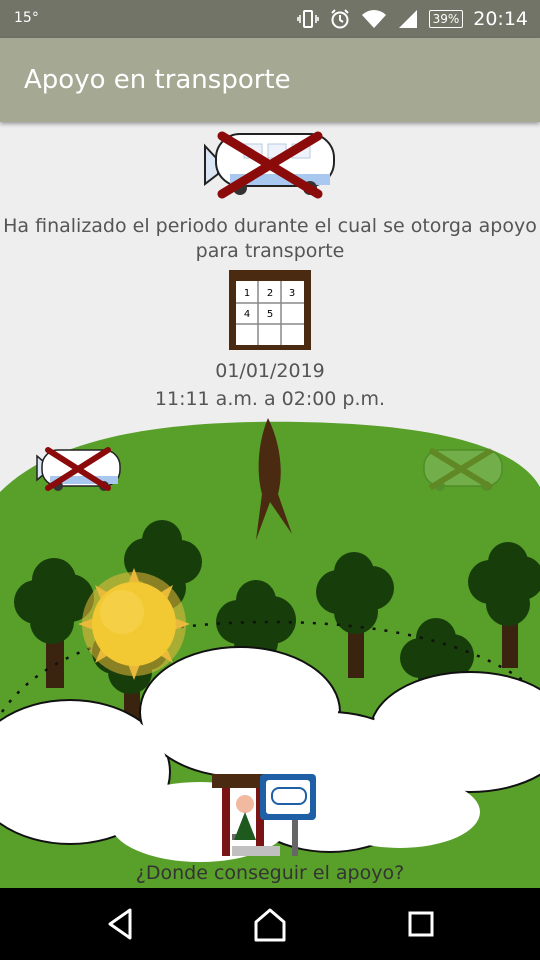  Describe the element at coordinates (157, 80) in the screenshot. I see `page-title: Apoyo en transporte` at that location.